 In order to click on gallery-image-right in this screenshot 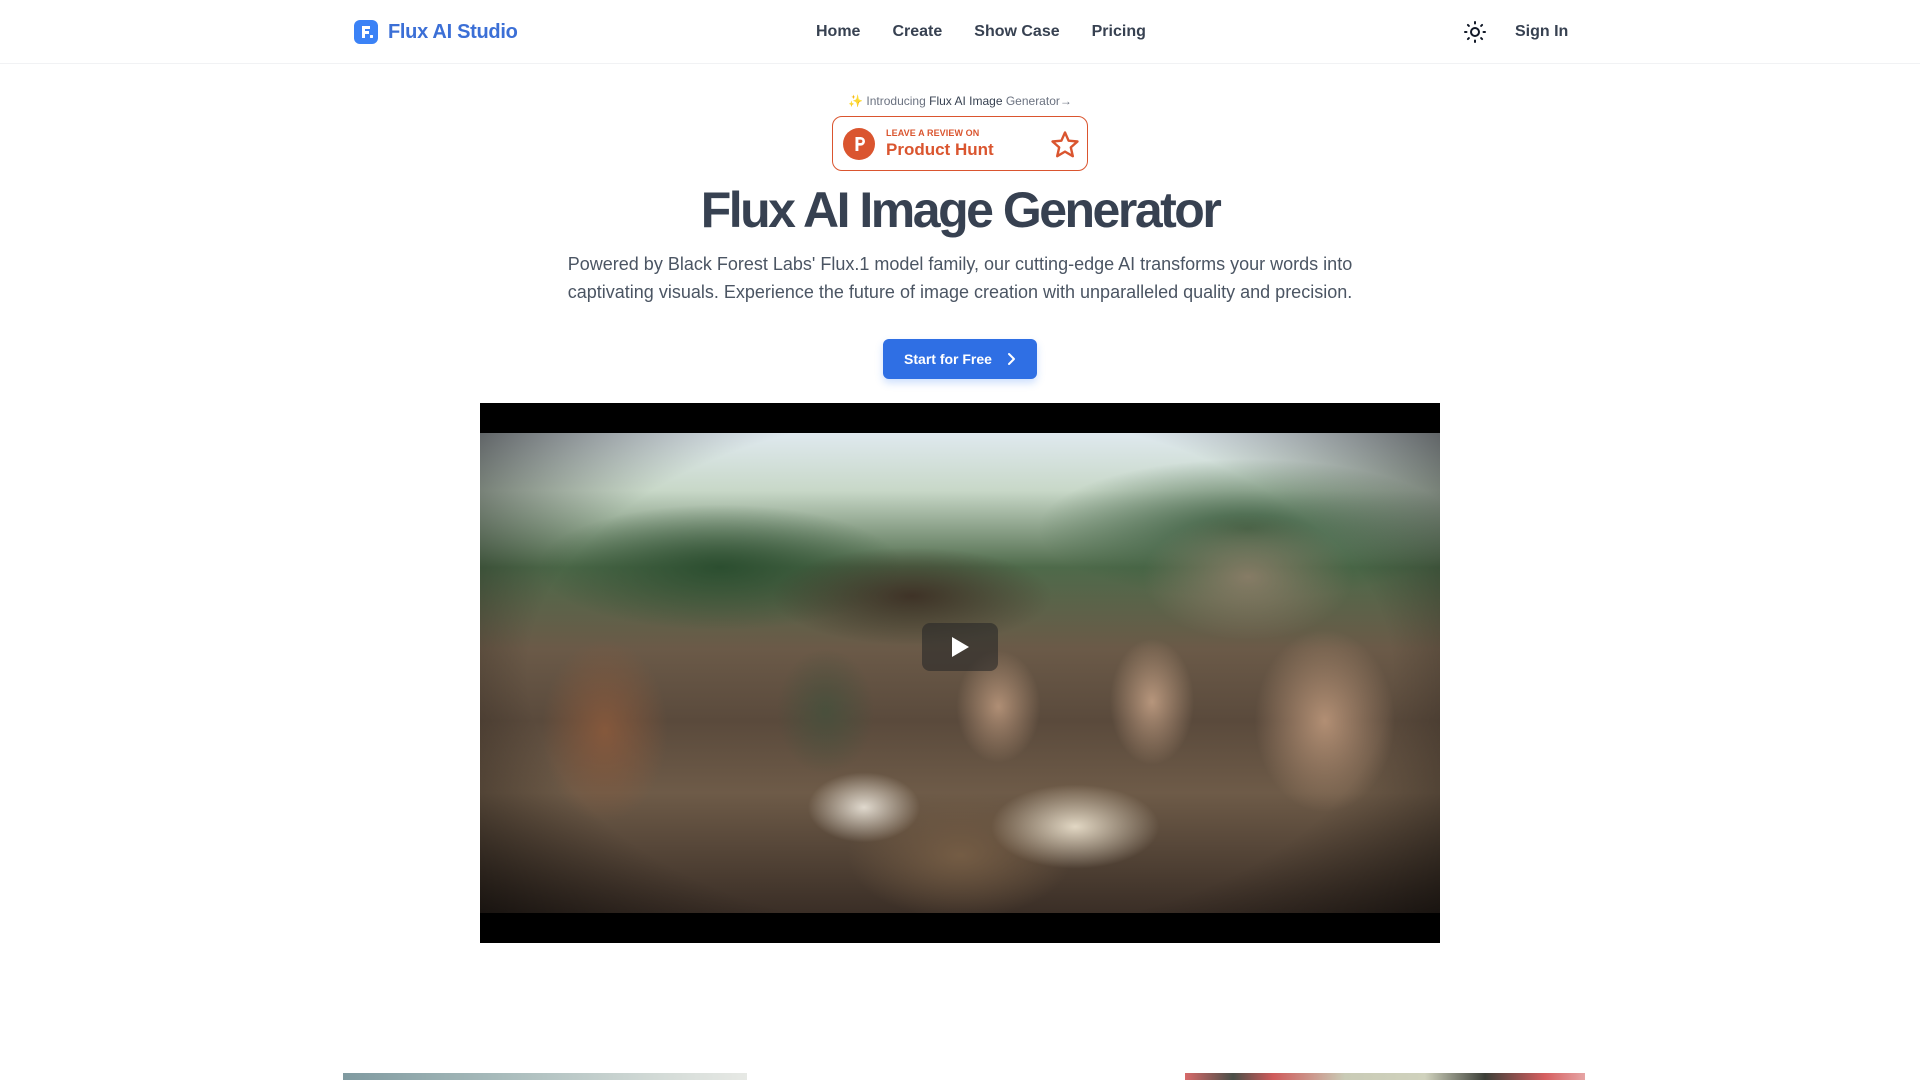, I will do `click(1385, 1076)`.